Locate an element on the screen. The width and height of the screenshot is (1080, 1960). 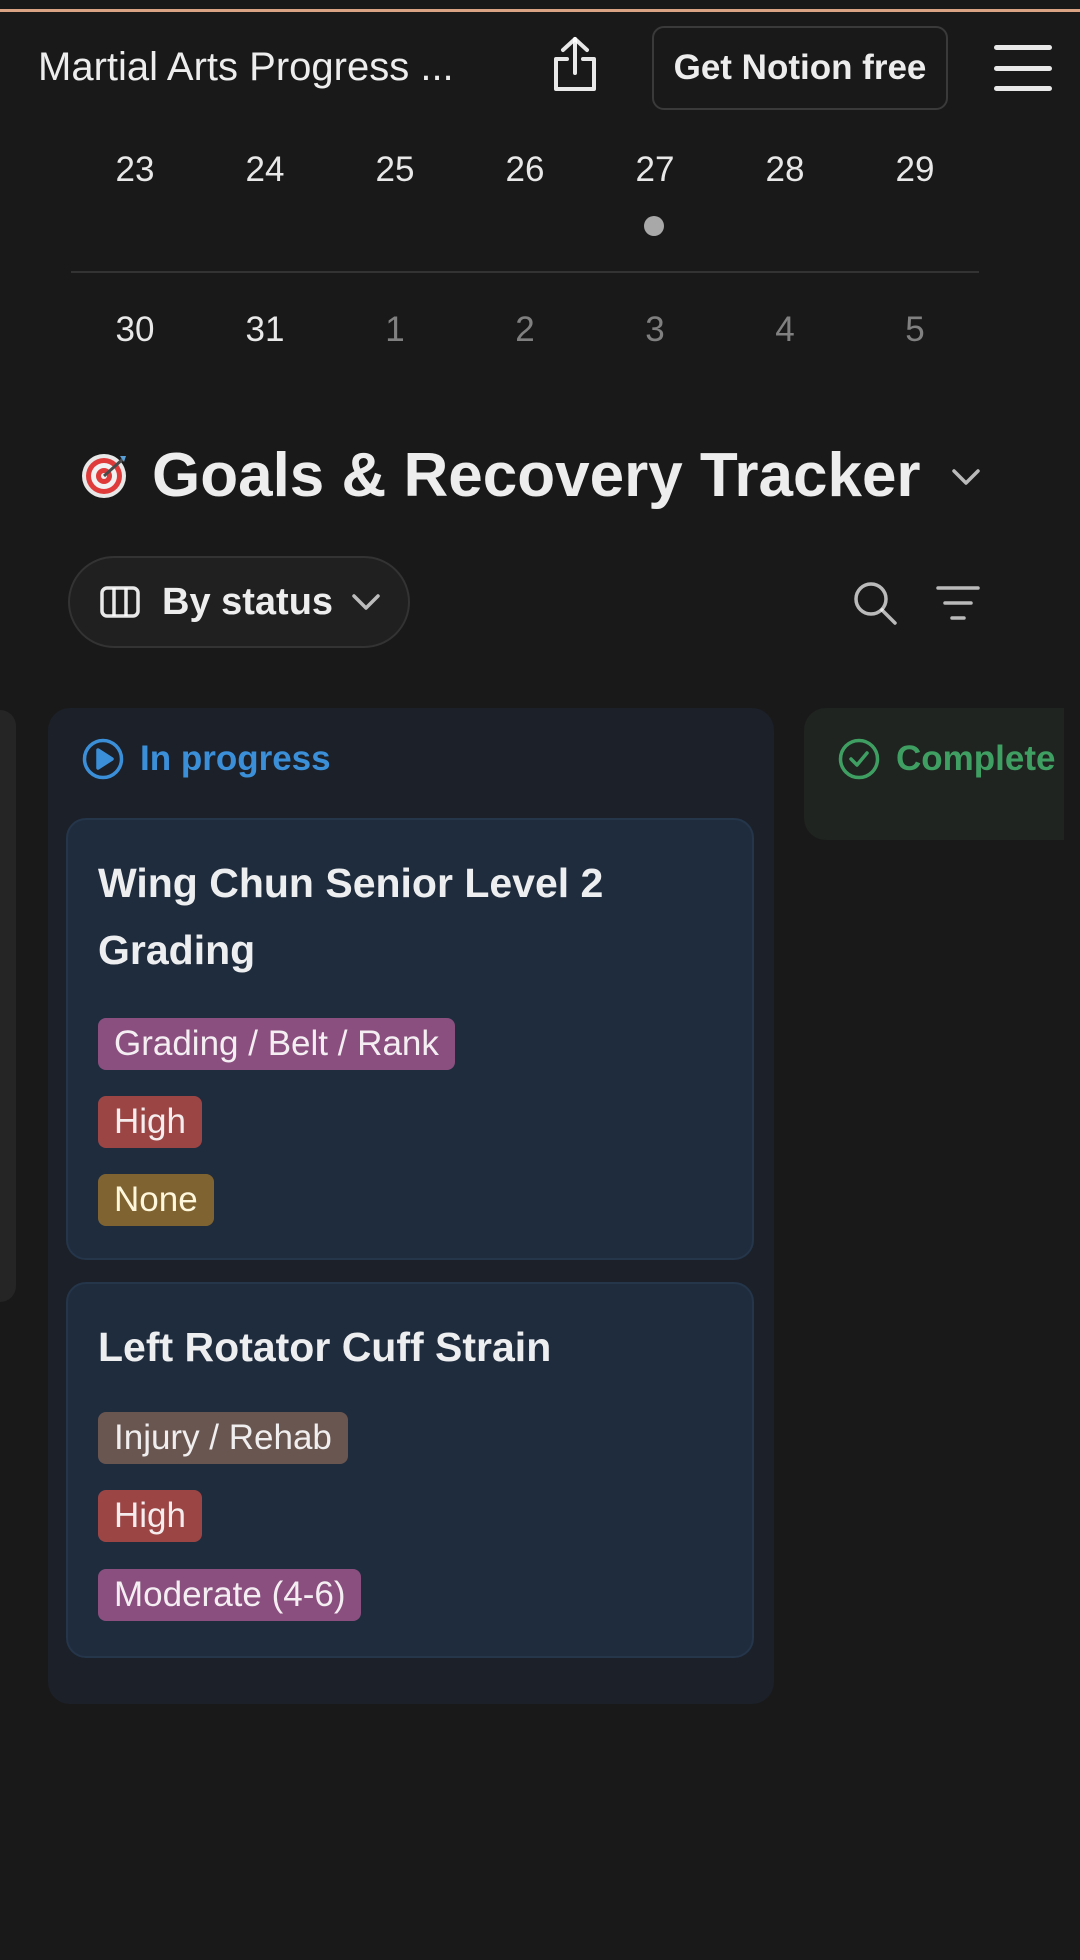
menu-icon is located at coordinates (1023, 47).